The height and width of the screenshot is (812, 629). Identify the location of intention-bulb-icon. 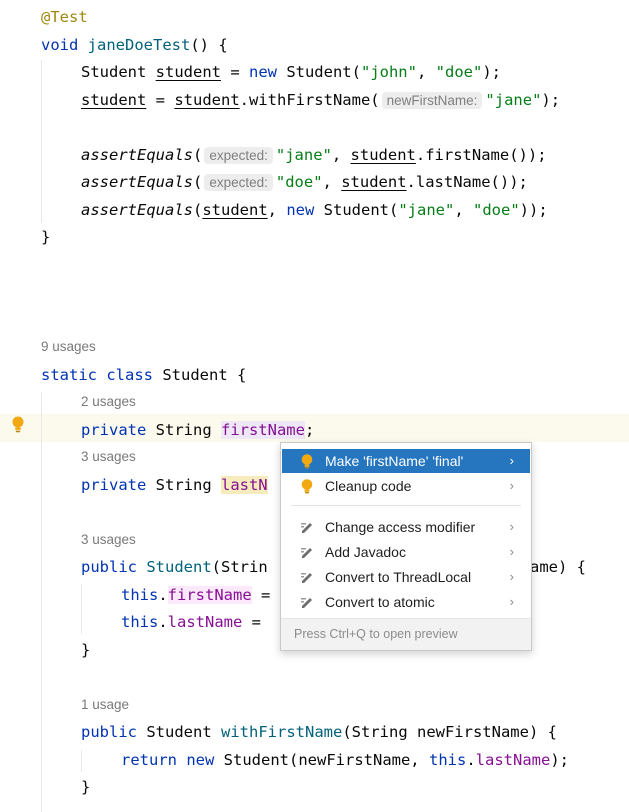
(18, 425).